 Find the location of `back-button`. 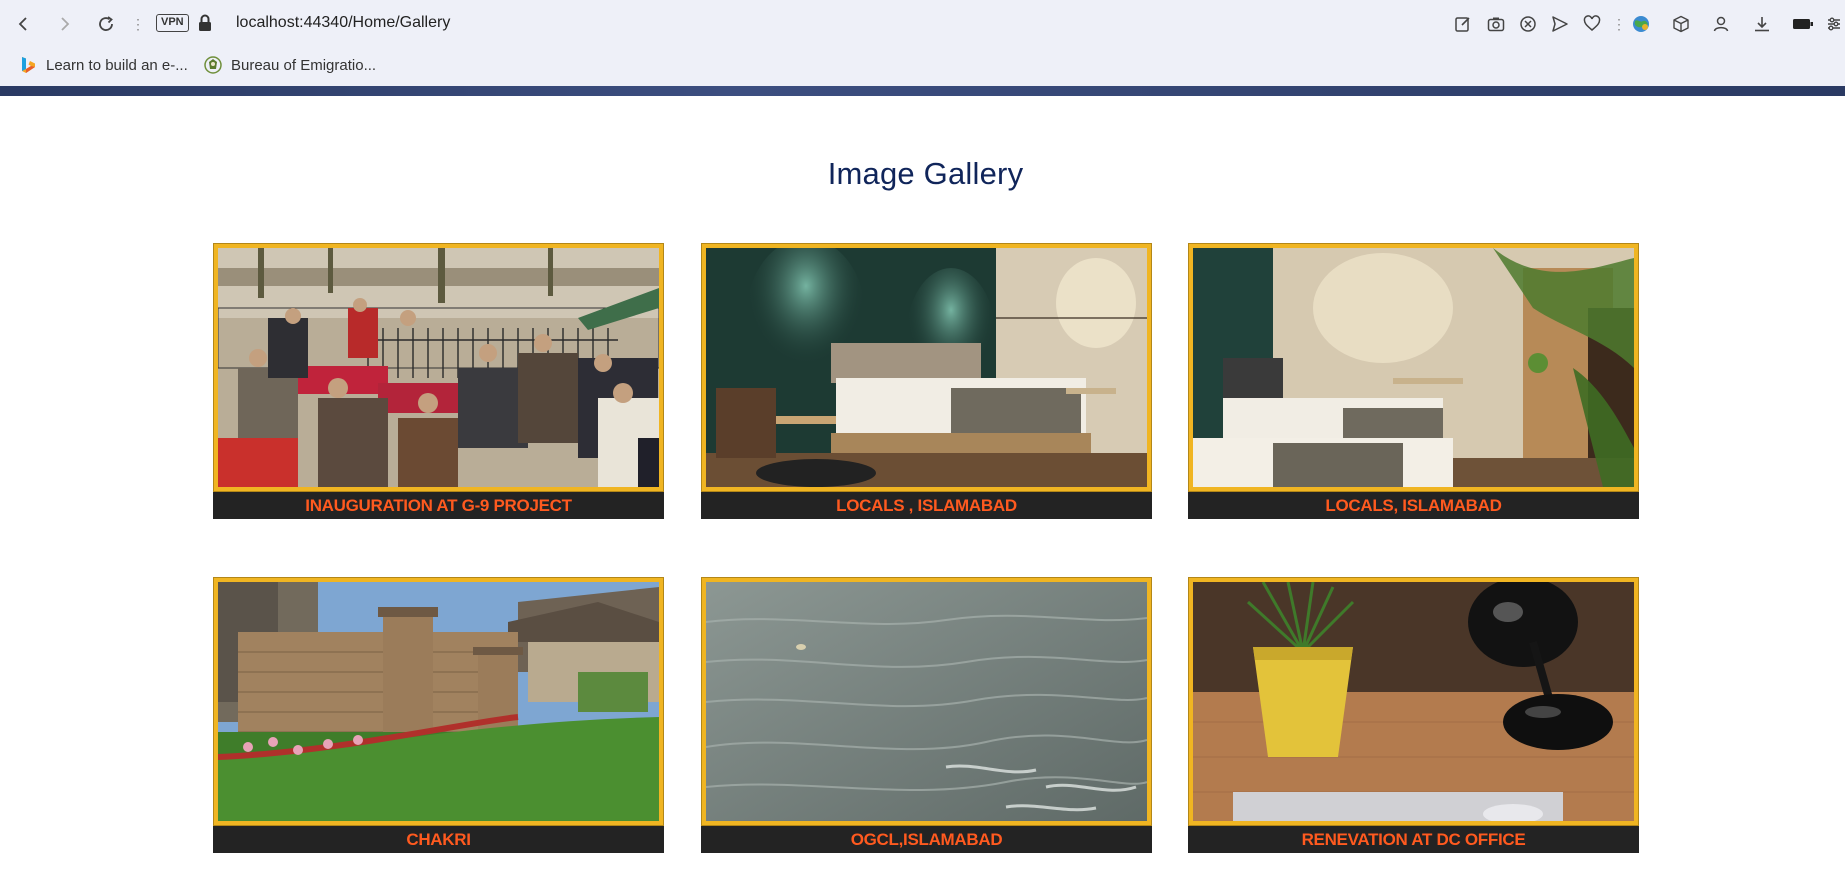

back-button is located at coordinates (24, 24).